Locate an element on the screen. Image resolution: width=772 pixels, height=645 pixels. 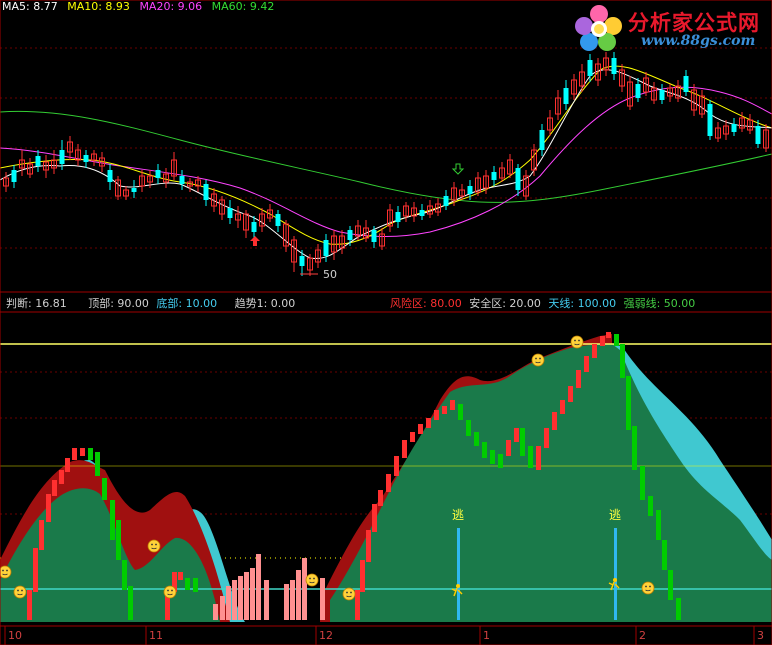
buy-arrow-marker is located at coordinates (255, 241).